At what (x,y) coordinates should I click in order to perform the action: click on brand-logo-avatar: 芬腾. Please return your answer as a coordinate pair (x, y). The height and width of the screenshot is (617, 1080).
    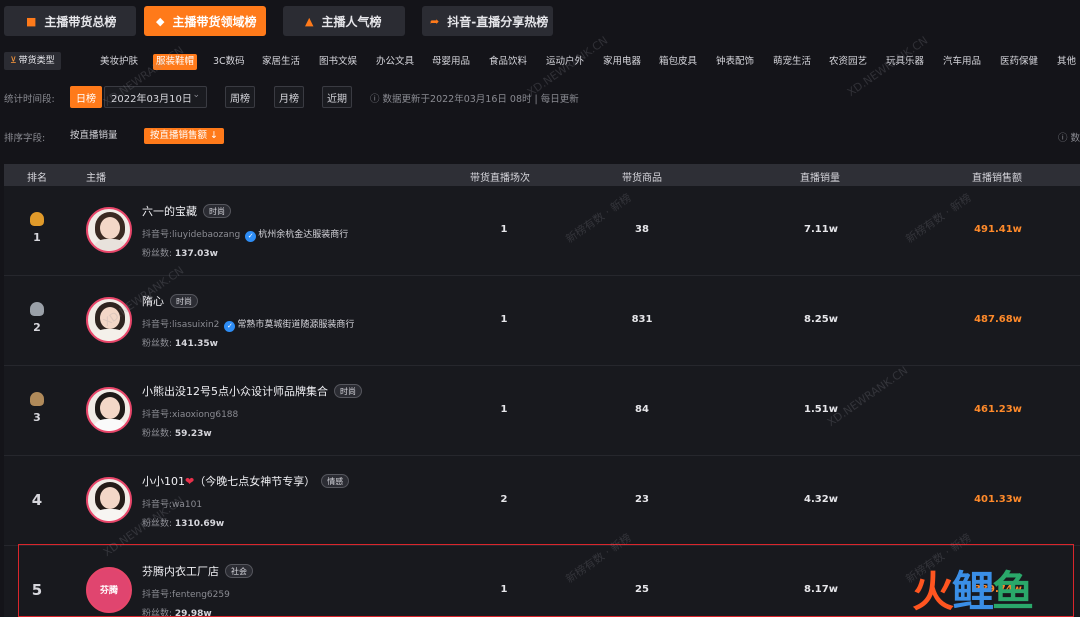
    Looking at the image, I should click on (109, 590).